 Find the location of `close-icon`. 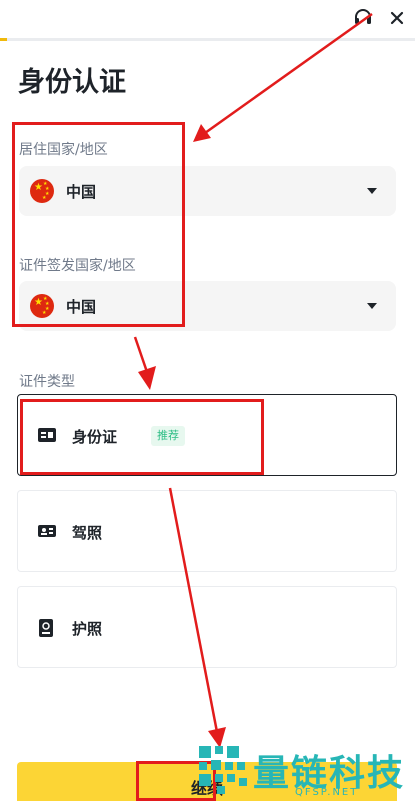

close-icon is located at coordinates (397, 18).